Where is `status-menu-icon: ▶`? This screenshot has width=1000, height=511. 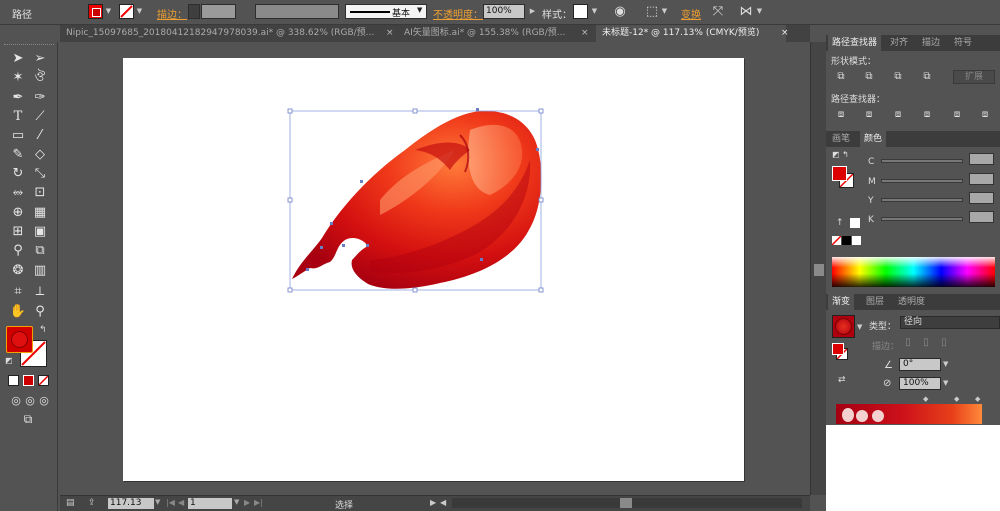 status-menu-icon: ▶ is located at coordinates (433, 502).